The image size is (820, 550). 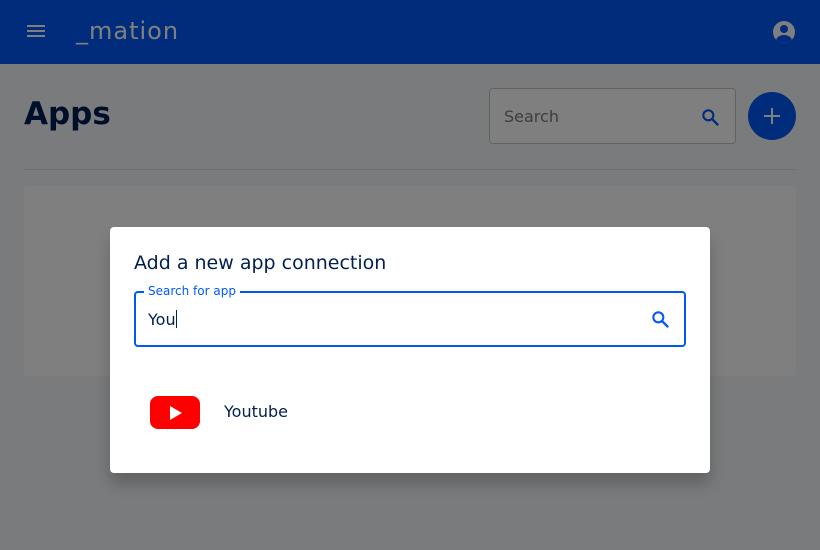 What do you see at coordinates (192, 291) in the screenshot?
I see `app-search-label: Search for app` at bounding box center [192, 291].